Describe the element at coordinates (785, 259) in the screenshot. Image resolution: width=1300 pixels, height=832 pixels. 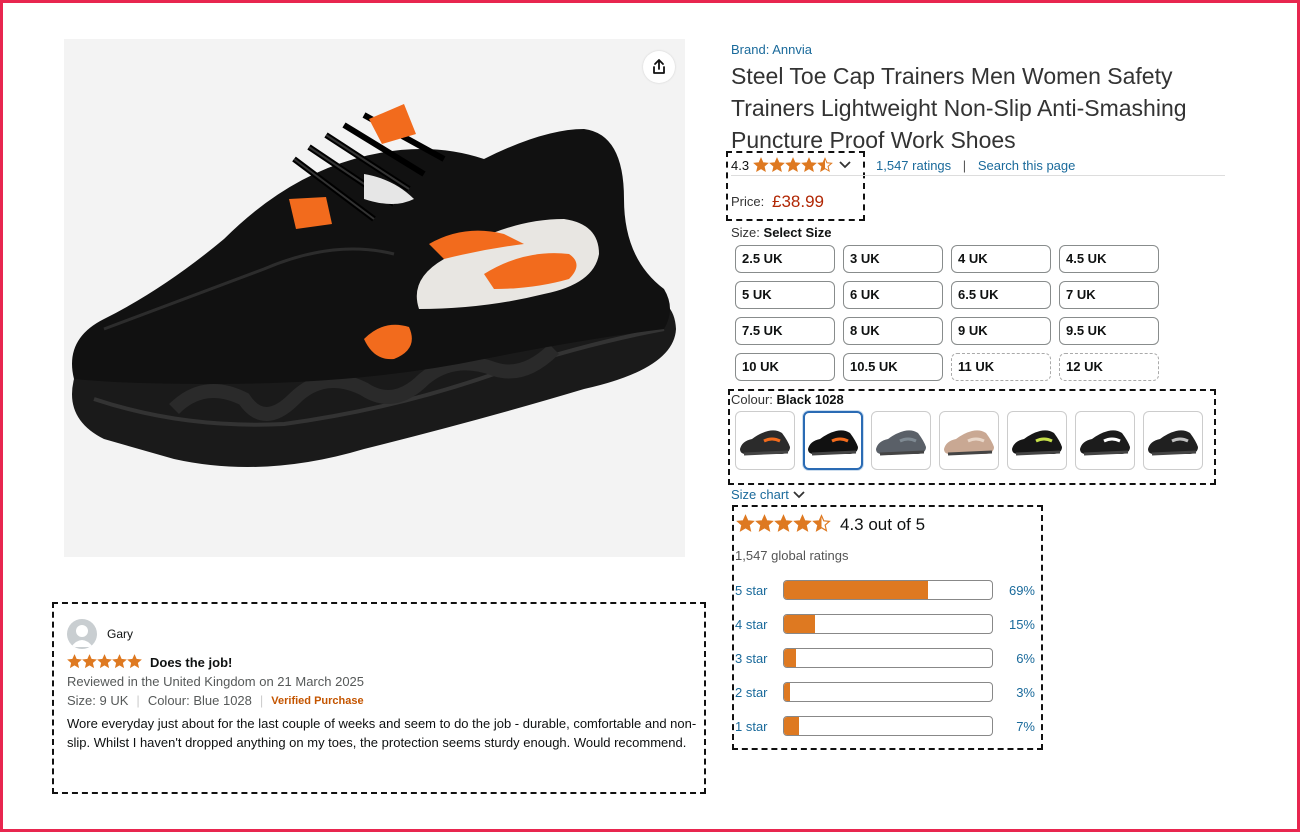
I see `size-option: 2.5 UK` at that location.